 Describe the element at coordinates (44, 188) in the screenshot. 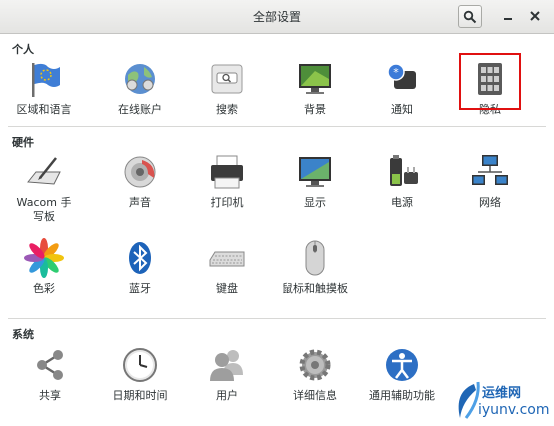

I see `panel-wacom: Wacom 手写板` at that location.